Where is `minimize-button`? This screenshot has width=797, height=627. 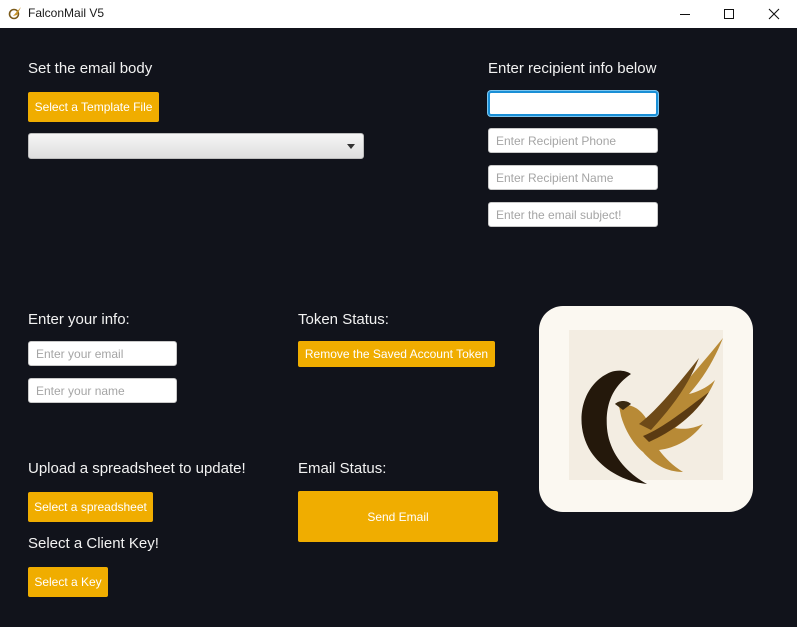
minimize-button is located at coordinates (685, 14).